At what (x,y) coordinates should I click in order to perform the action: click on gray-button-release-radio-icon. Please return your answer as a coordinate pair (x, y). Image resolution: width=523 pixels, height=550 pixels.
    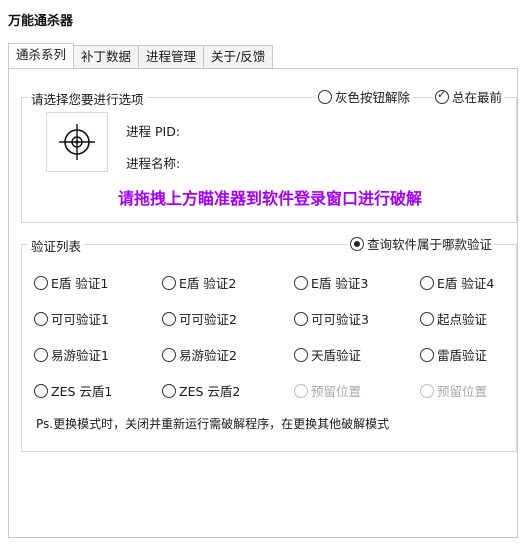
    Looking at the image, I should click on (325, 96).